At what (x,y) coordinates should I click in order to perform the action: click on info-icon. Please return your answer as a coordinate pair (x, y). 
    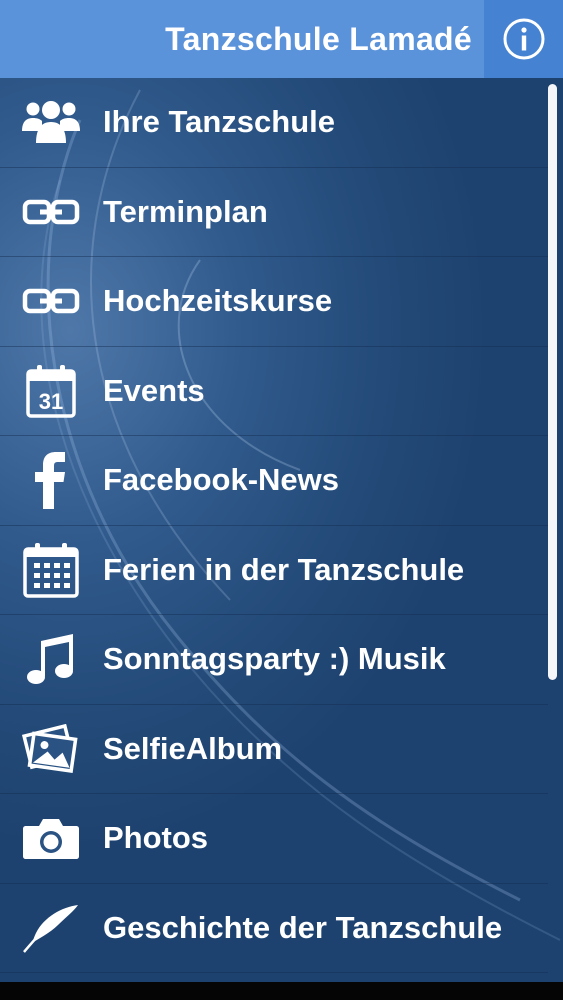
    Looking at the image, I should click on (523, 39).